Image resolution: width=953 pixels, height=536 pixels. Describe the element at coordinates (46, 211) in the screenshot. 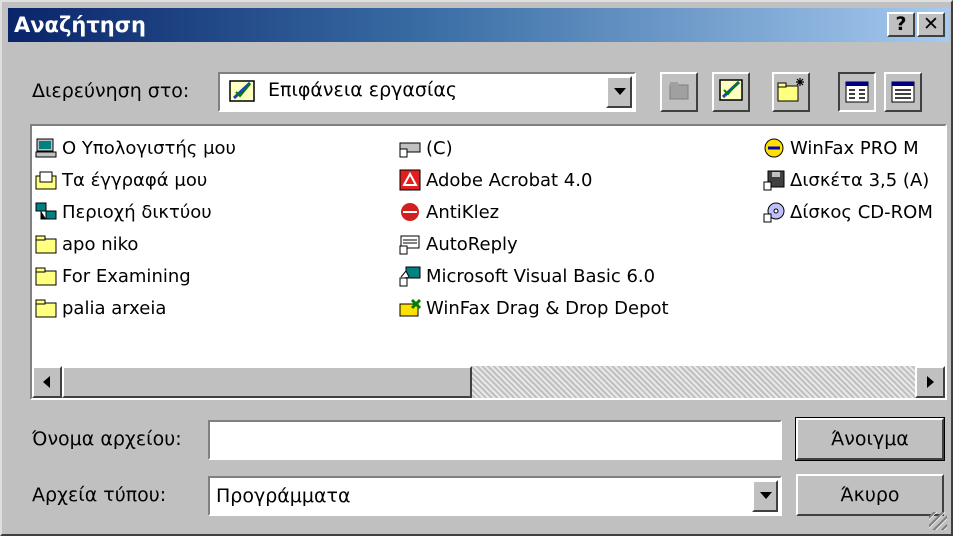

I see `network-icon` at that location.